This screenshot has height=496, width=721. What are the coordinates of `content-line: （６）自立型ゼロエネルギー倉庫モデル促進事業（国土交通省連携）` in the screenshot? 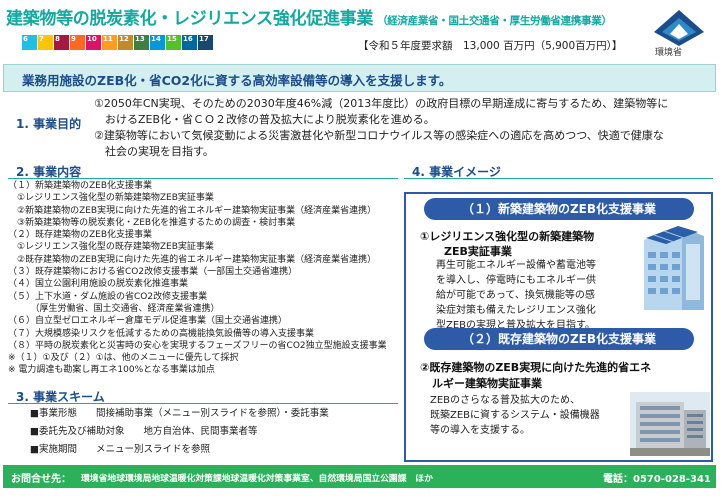 It's located at (148, 321).